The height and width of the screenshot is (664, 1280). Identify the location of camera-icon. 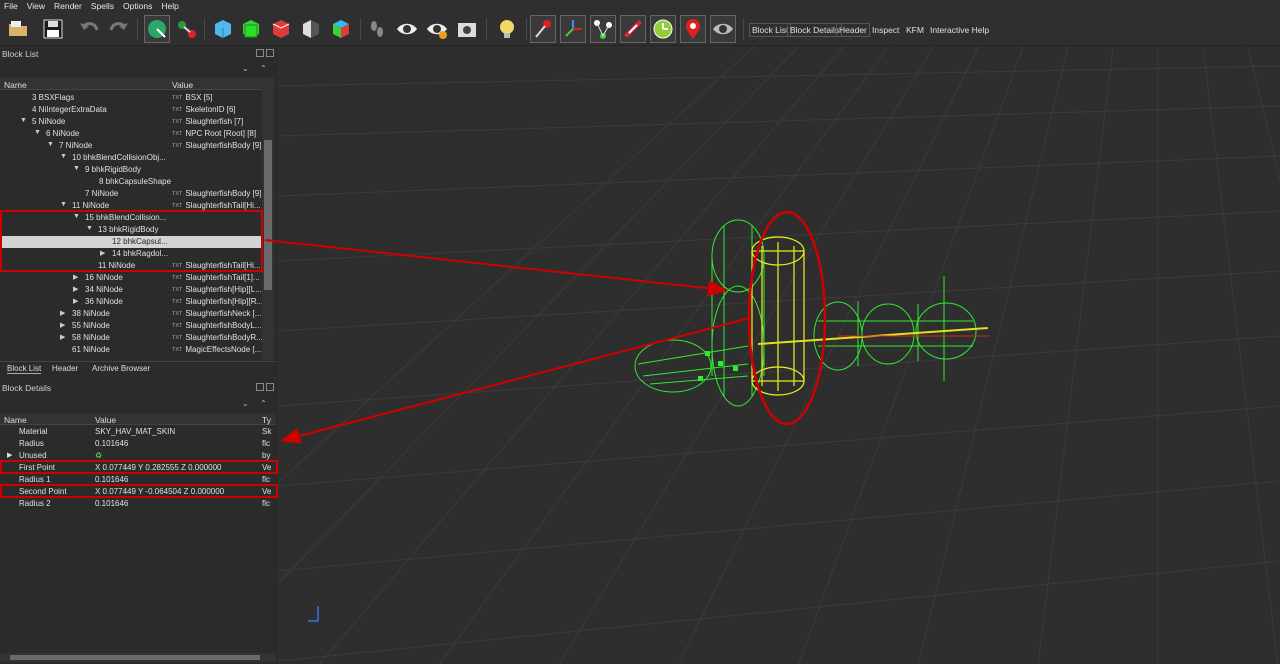
(467, 29).